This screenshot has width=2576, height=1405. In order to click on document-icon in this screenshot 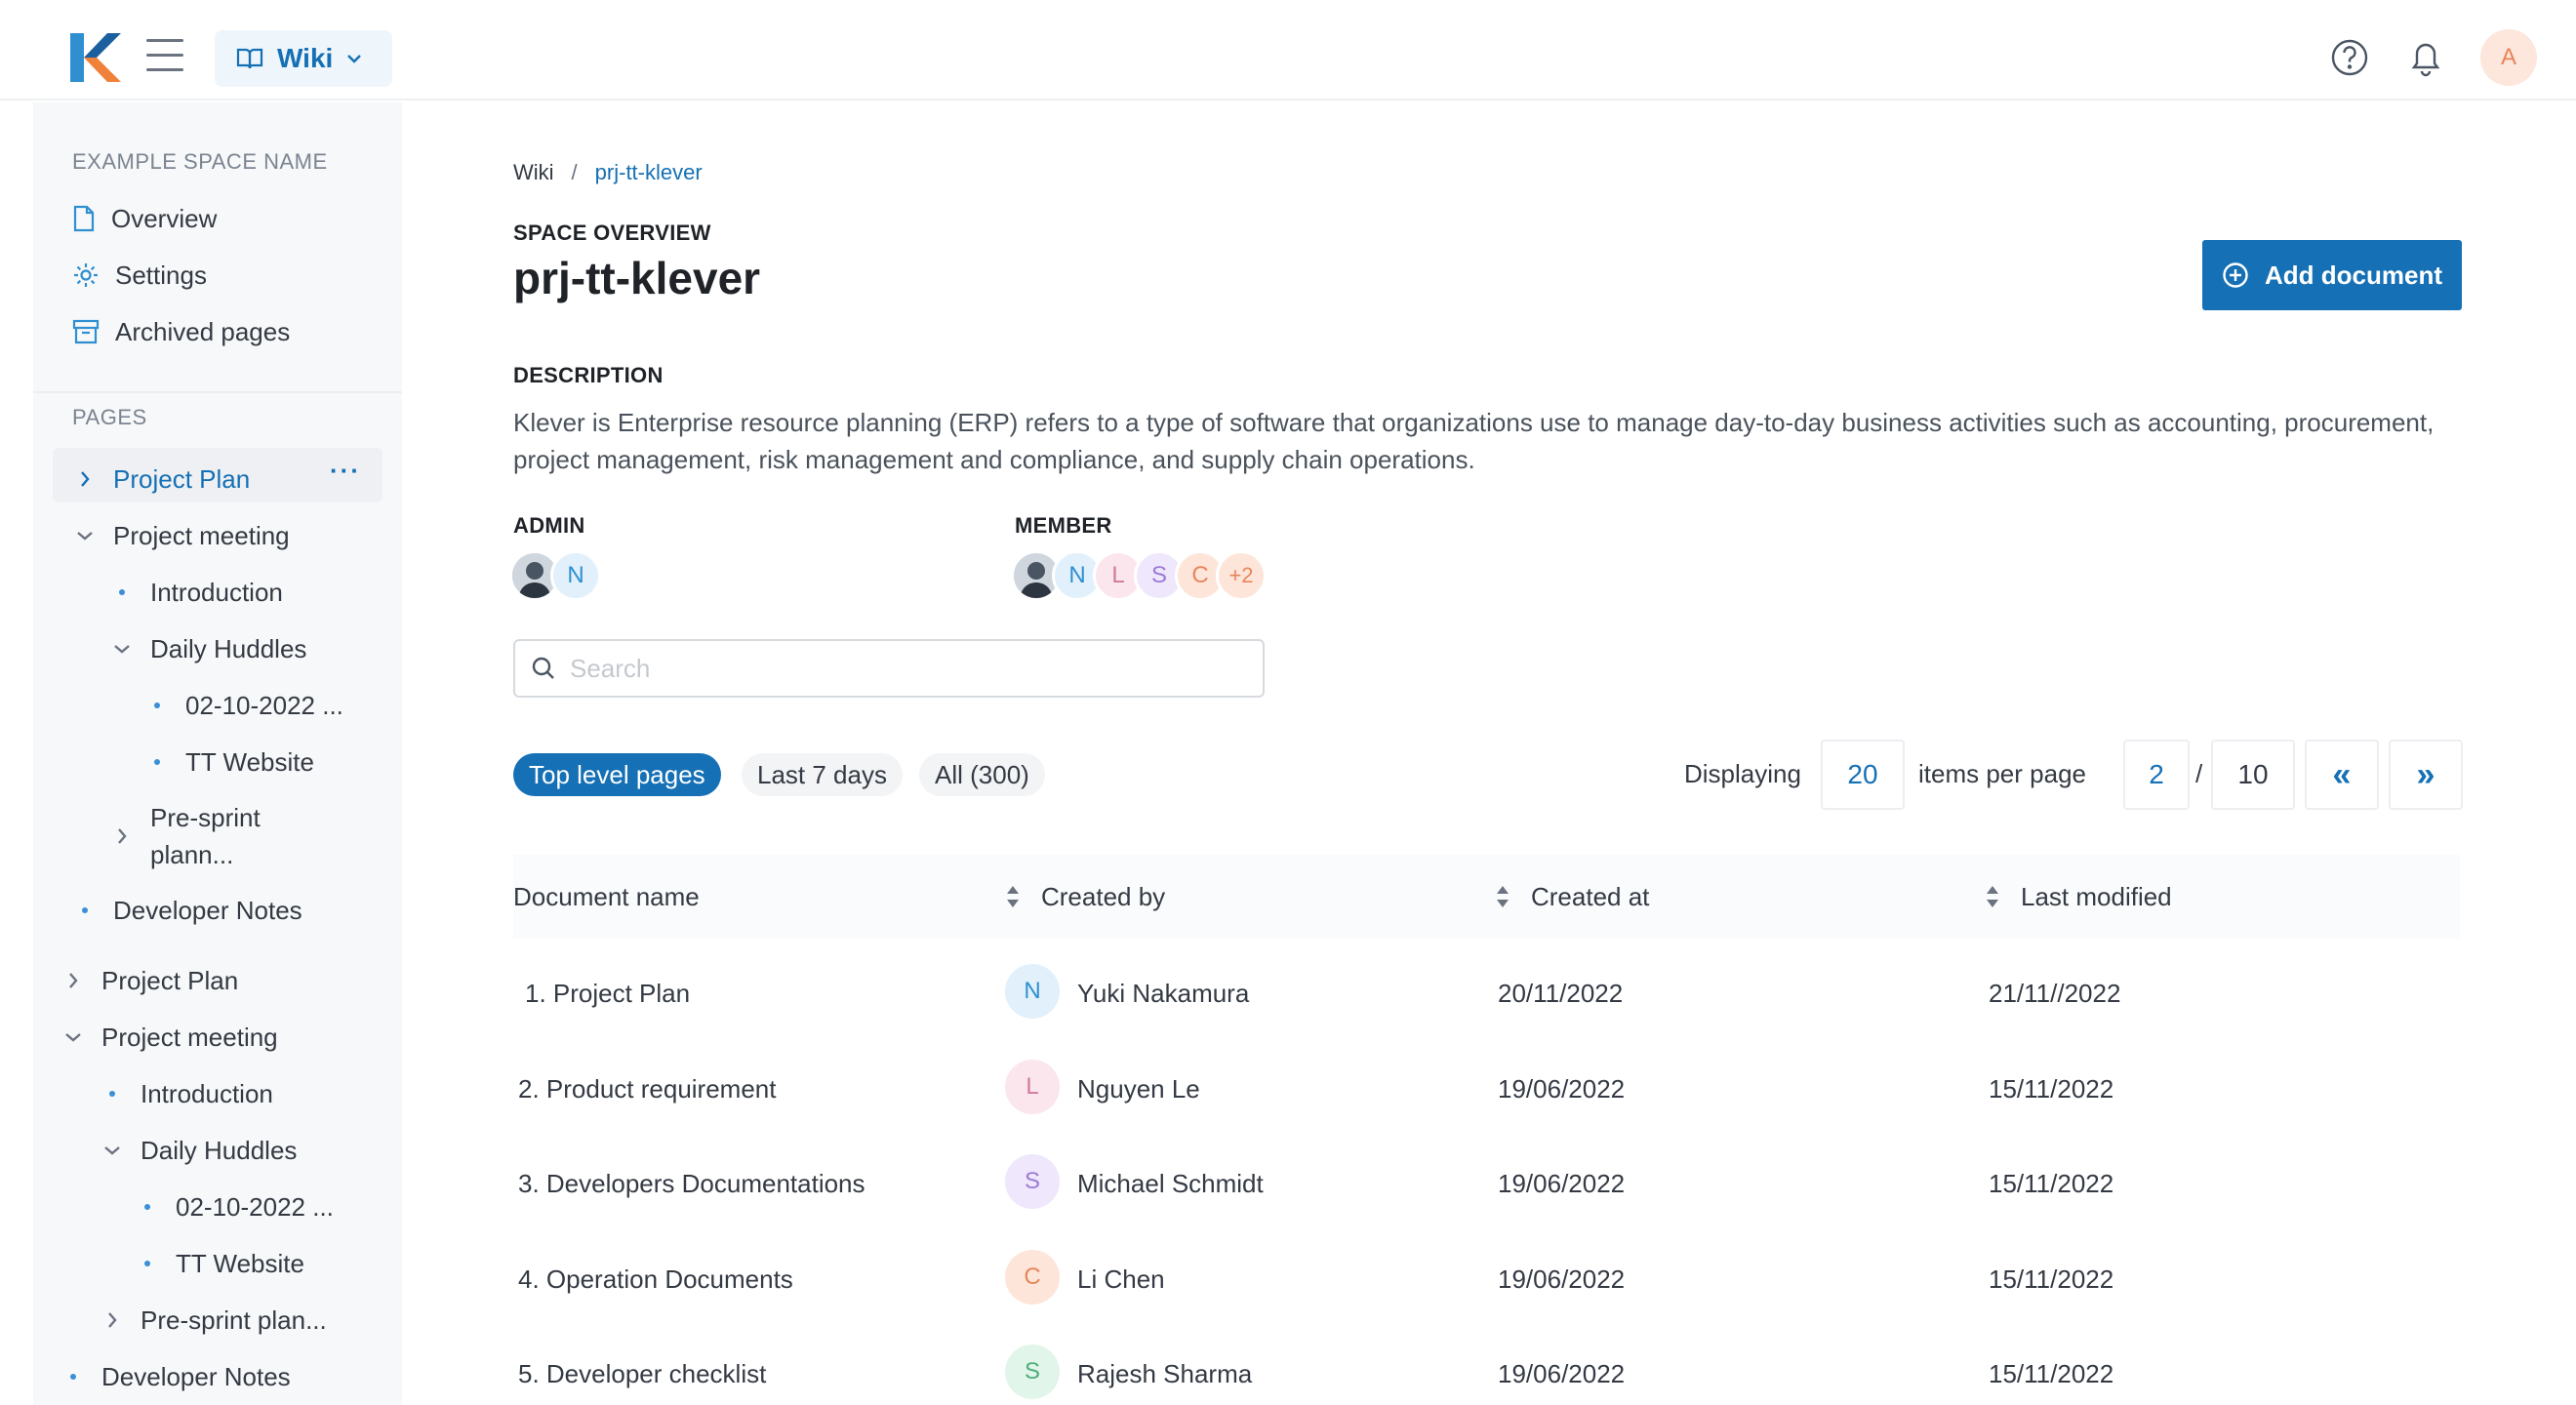, I will do `click(84, 218)`.